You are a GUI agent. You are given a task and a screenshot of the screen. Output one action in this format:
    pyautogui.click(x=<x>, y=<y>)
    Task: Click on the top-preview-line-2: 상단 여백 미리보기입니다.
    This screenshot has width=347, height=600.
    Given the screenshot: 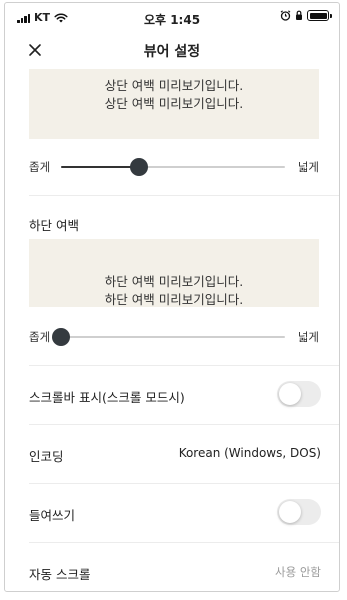 What is the action you would take?
    pyautogui.click(x=174, y=103)
    